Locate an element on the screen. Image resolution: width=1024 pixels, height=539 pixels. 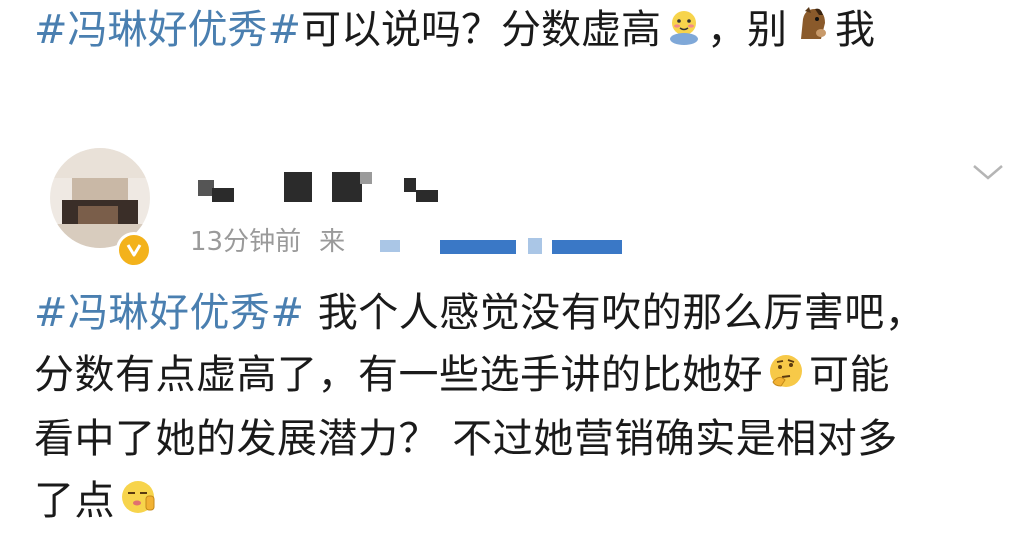
post-line-1: #冯琳好优秀# 我个人感觉没有吹的那么厉害吧， is located at coordinates (514, 313).